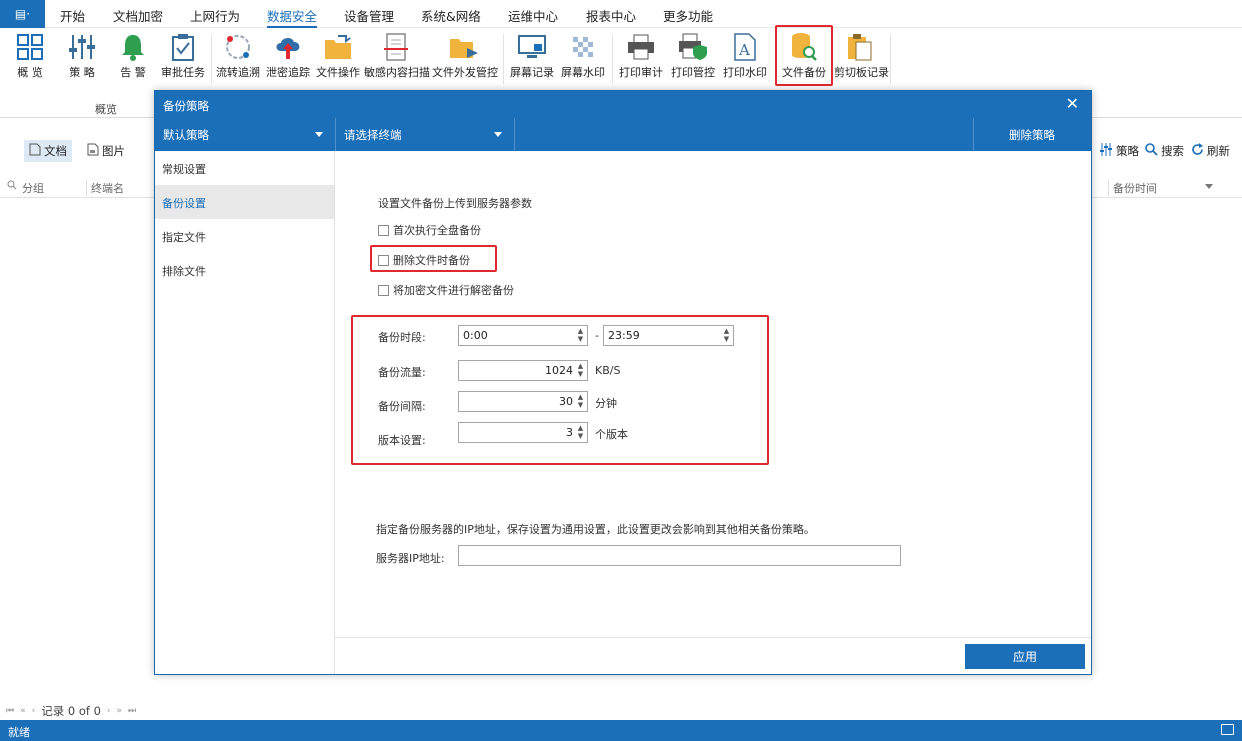  I want to click on decrypt-backup-checkbox: 将加密文件进行解密备份, so click(446, 290).